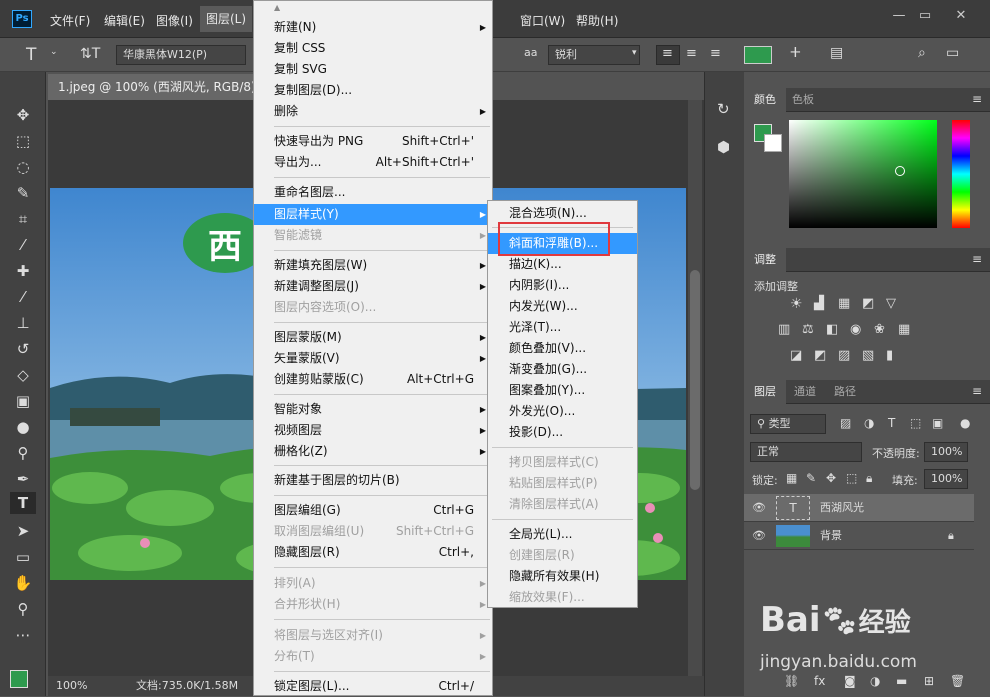 The width and height of the screenshot is (990, 697). Describe the element at coordinates (23, 297) in the screenshot. I see `brush-tool-icon: ⁄` at that location.